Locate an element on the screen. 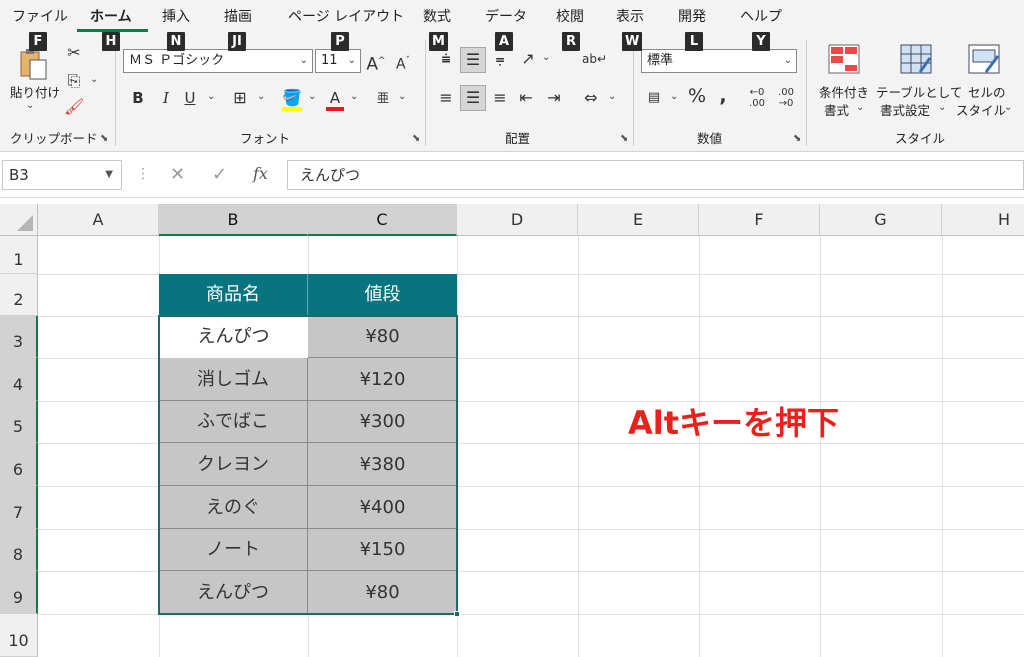  tab-home: ホーム is located at coordinates (111, 16).